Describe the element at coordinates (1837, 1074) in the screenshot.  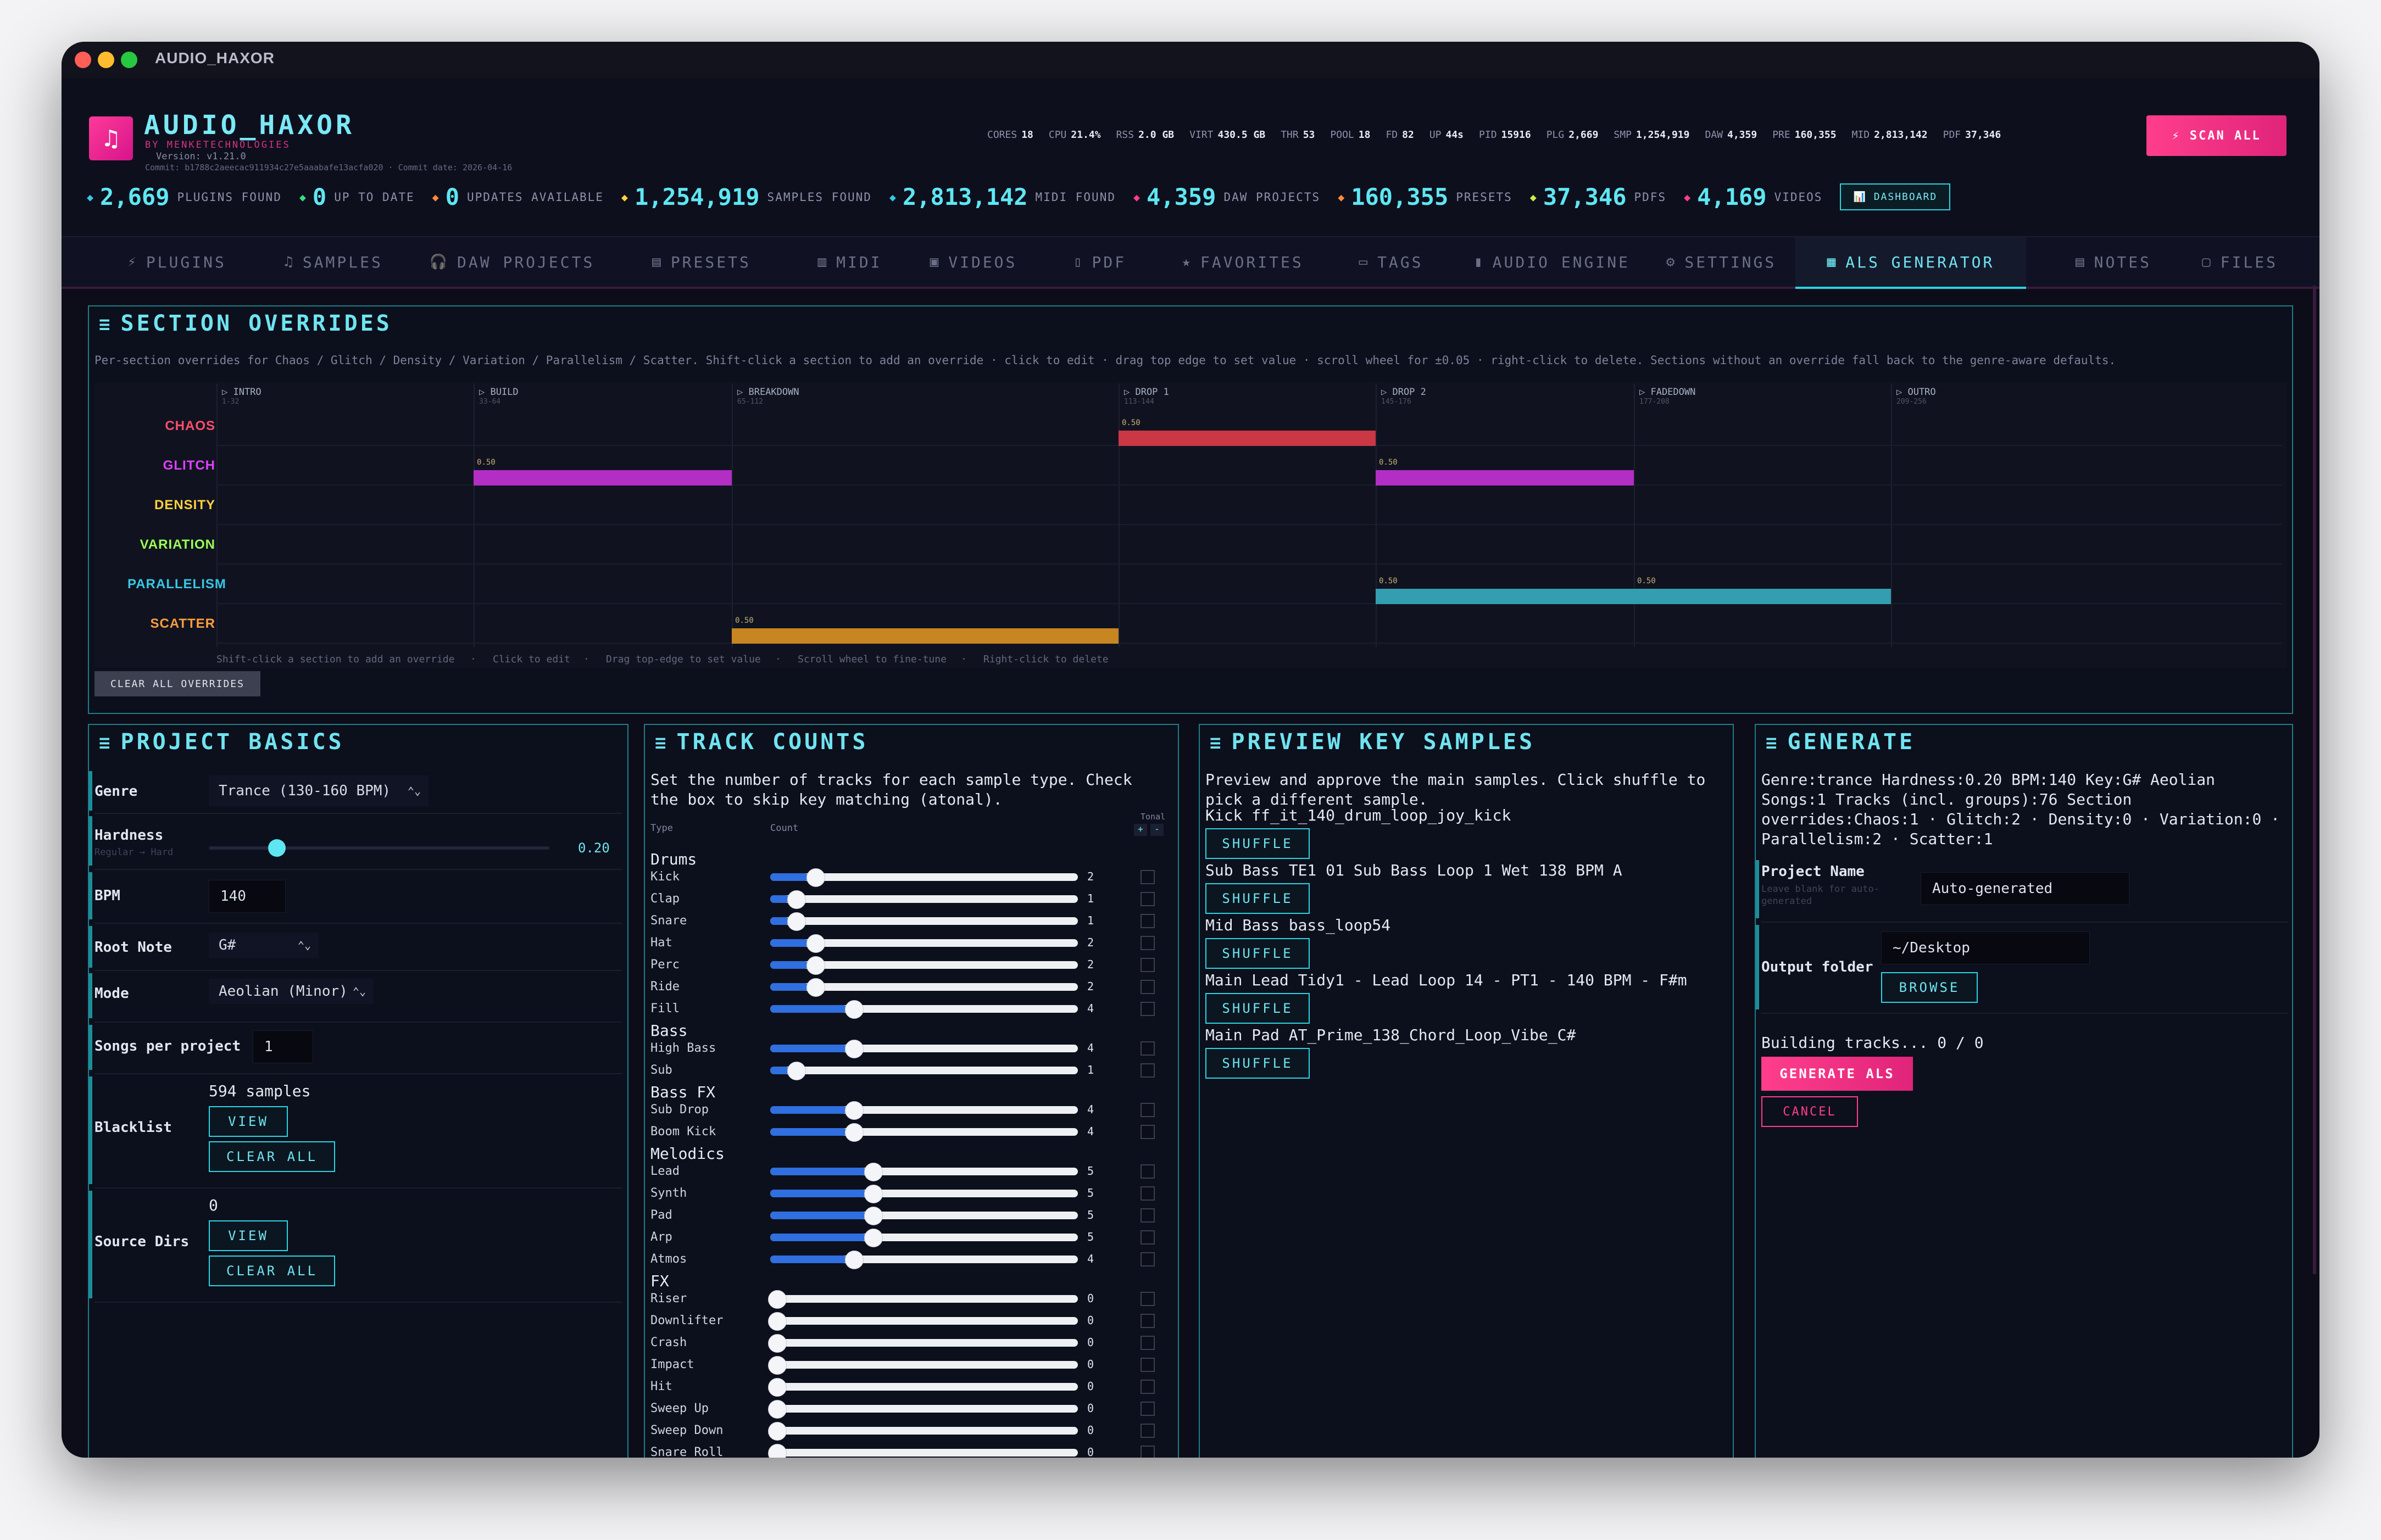
I see `generate-als-button: GENERATE ALS` at that location.